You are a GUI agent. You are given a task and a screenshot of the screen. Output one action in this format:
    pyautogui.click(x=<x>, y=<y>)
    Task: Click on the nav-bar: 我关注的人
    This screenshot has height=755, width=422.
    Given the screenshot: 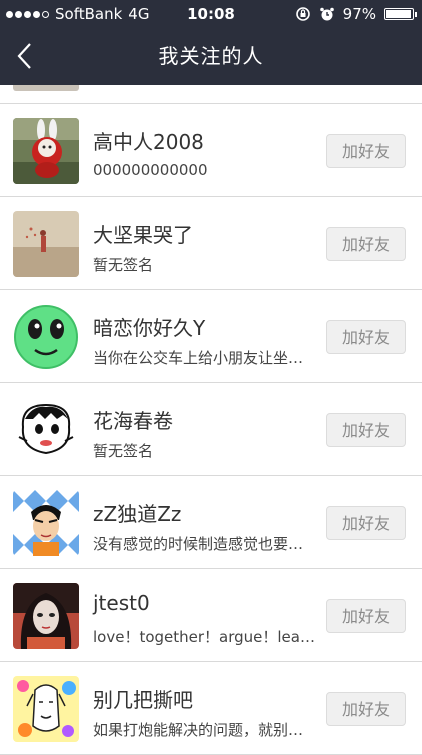 What is the action you would take?
    pyautogui.click(x=211, y=56)
    